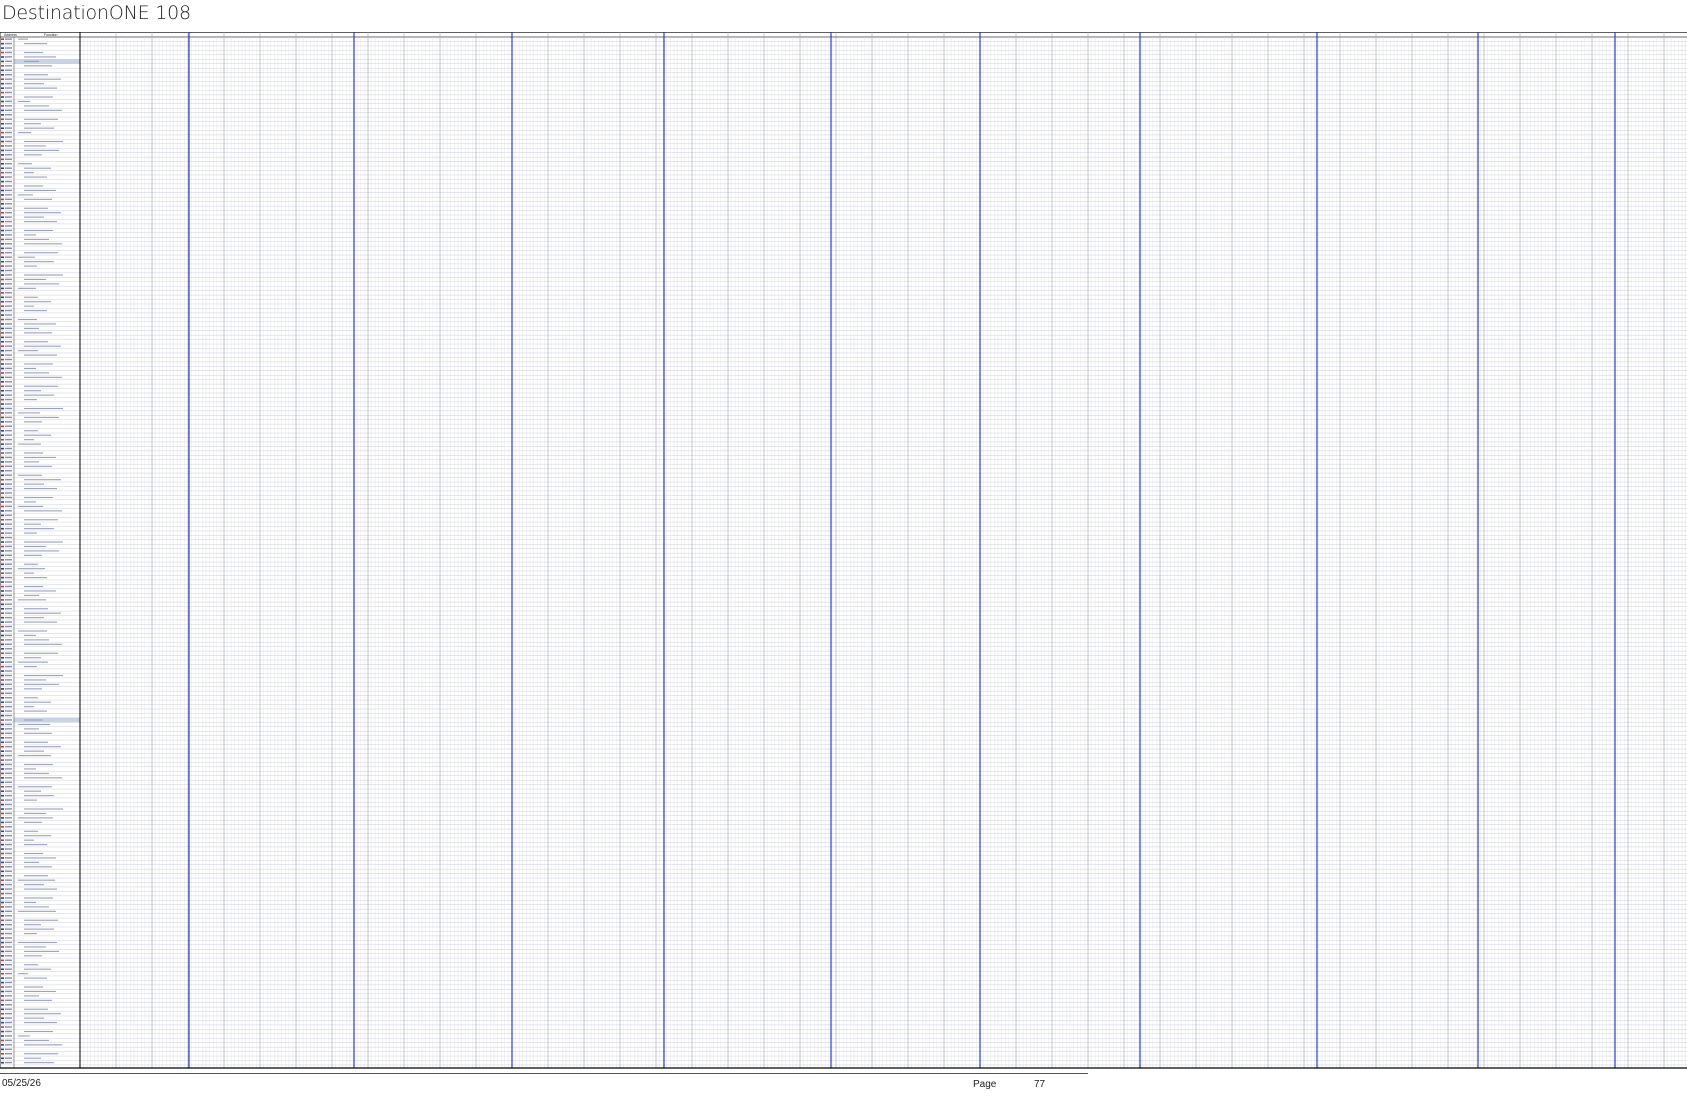 The height and width of the screenshot is (1097, 1687). Describe the element at coordinates (21, 1083) in the screenshot. I see `footer-date: 05/25/26` at that location.